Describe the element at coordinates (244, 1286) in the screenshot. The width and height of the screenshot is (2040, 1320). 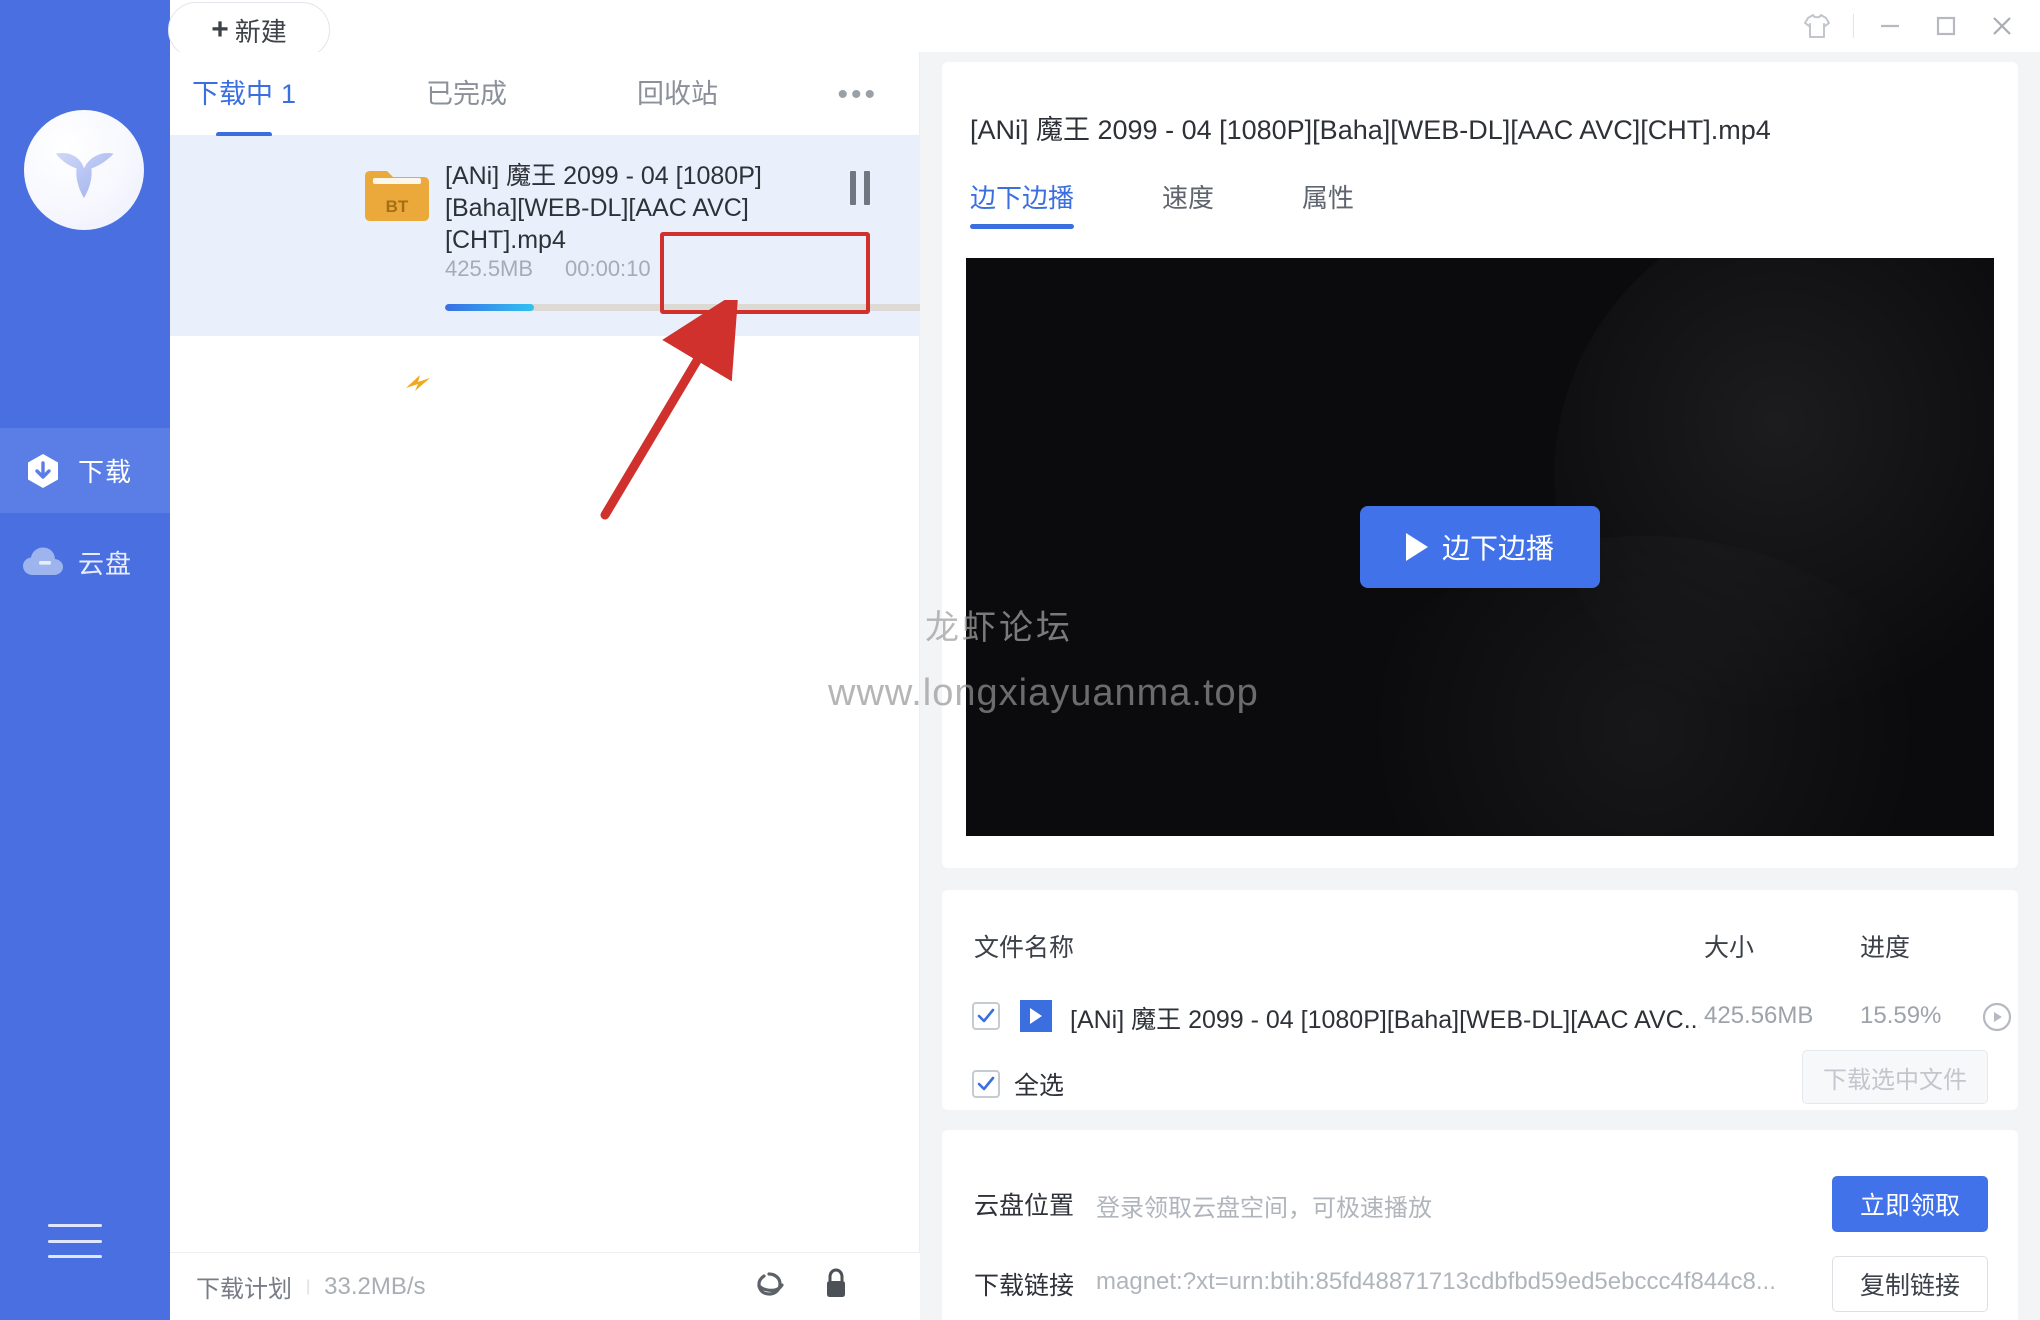
I see `download-plan-label: 下载计划` at that location.